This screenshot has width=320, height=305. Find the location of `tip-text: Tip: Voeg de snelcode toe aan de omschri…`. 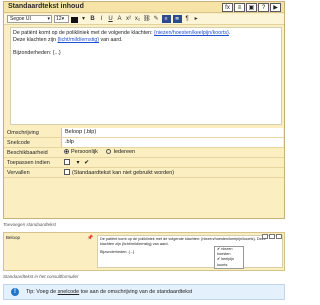

tip-text: Tip: Voeg de snelcode toe aan de omschri… is located at coordinates (109, 292).